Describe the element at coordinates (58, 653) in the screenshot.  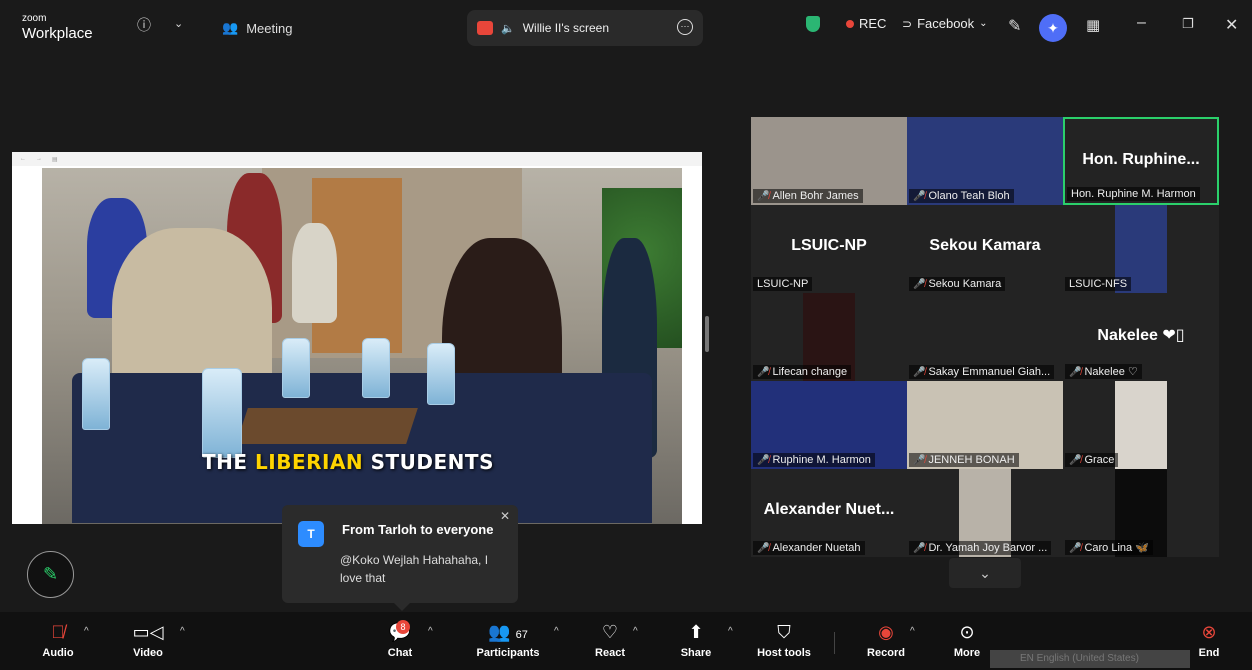
I see `audio-label: Audio` at that location.